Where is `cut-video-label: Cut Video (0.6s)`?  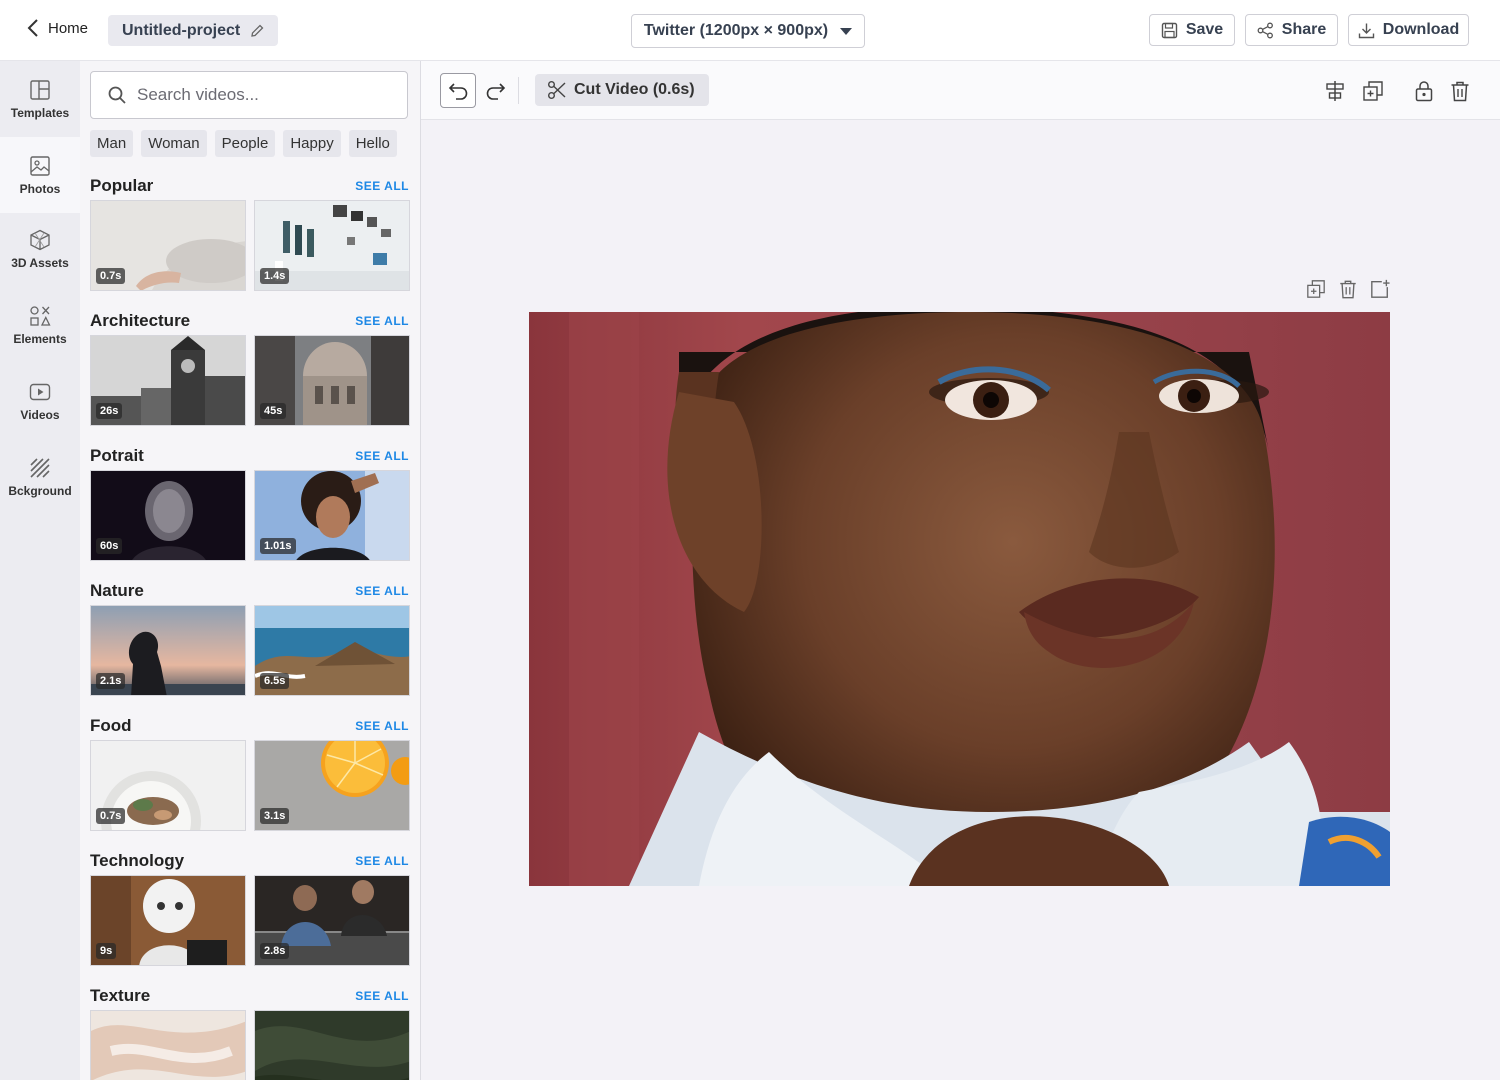
cut-video-label: Cut Video (0.6s) is located at coordinates (634, 89).